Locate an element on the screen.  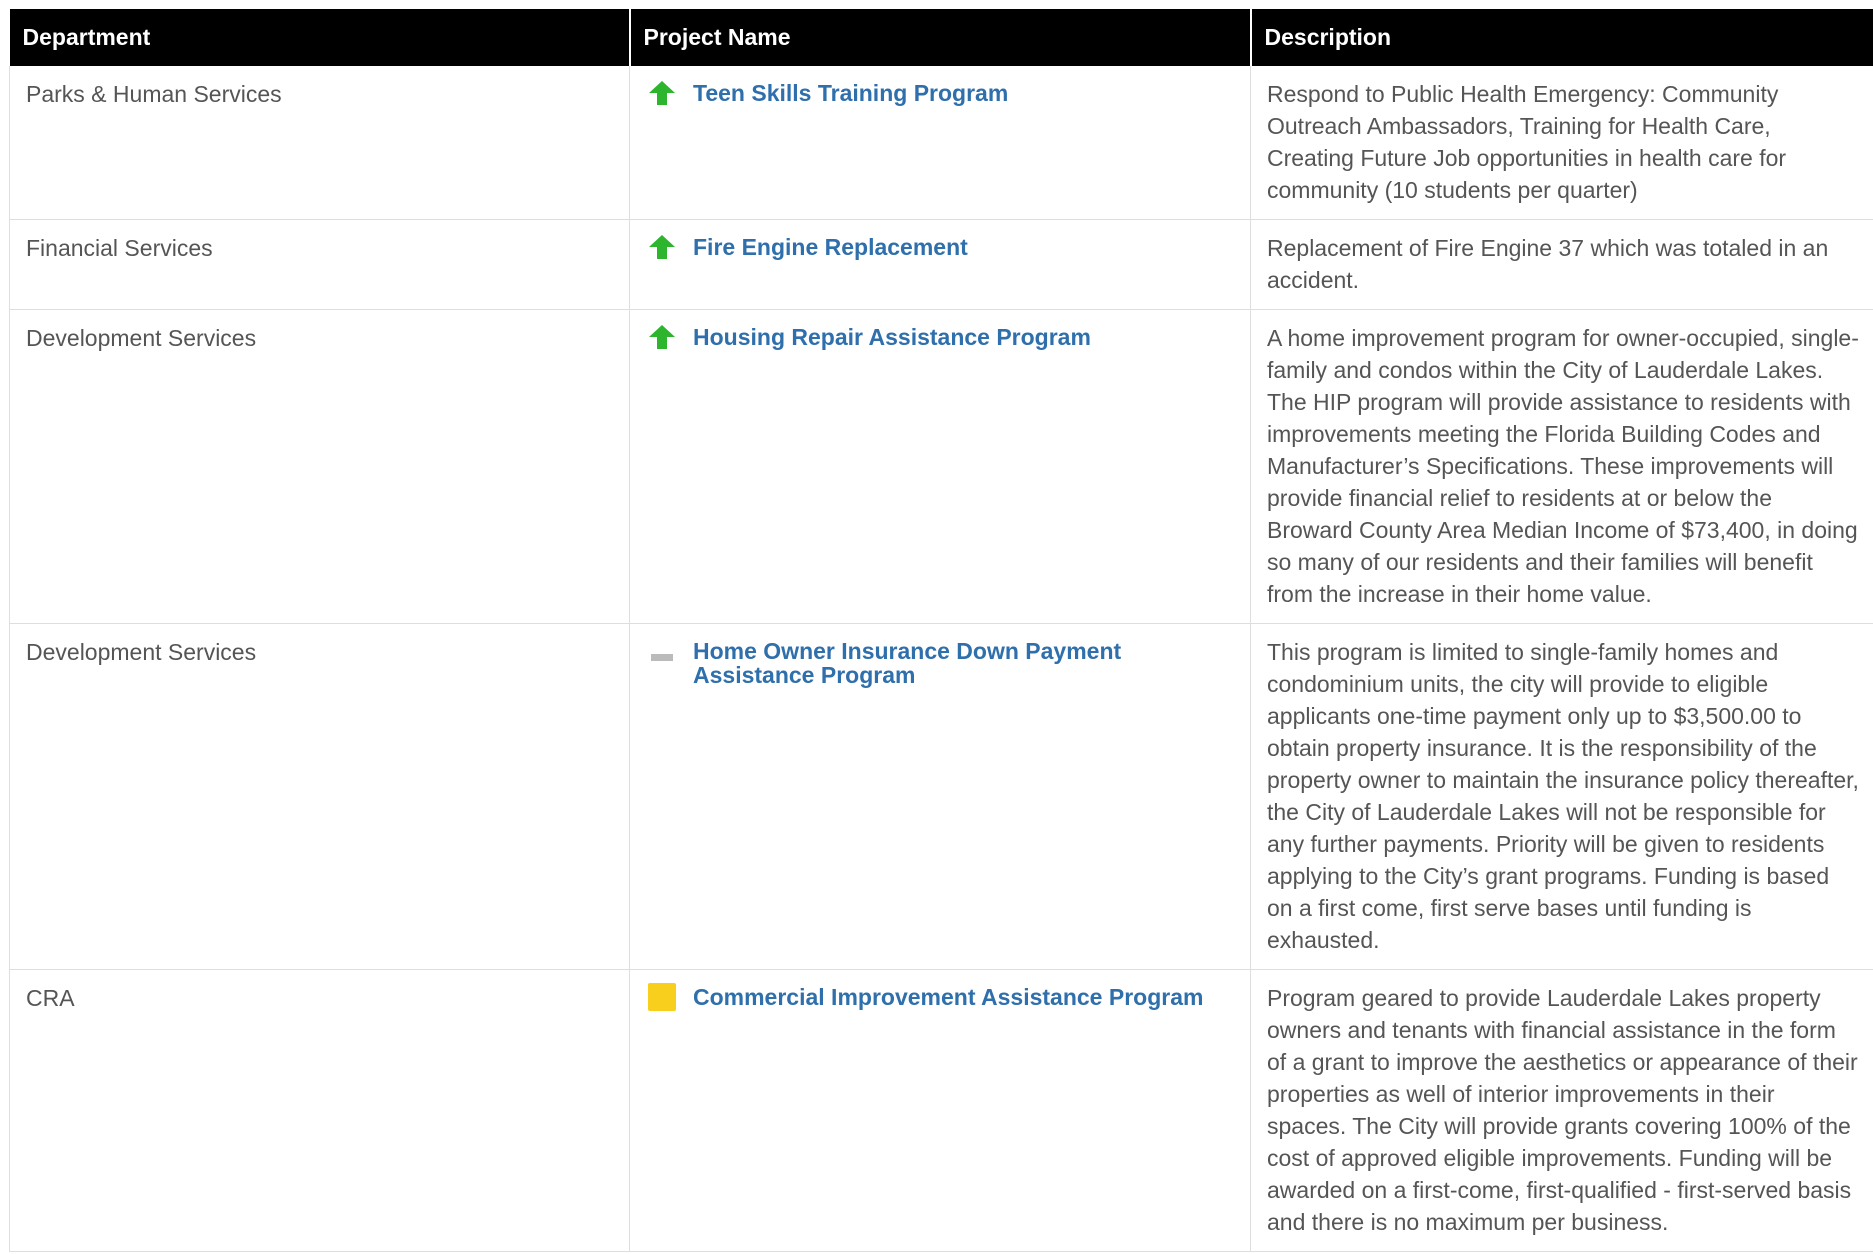
department-cell: Financial Services is located at coordinates (319, 264).